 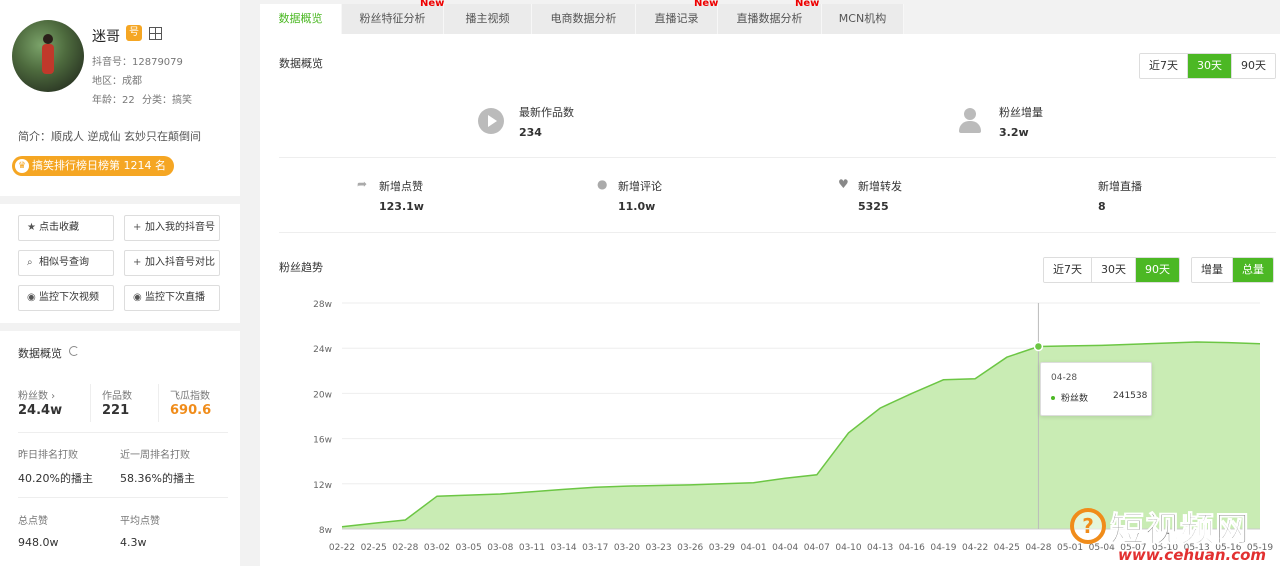 What do you see at coordinates (1088, 526) in the screenshot?
I see `watermark-logo-icon: ?` at bounding box center [1088, 526].